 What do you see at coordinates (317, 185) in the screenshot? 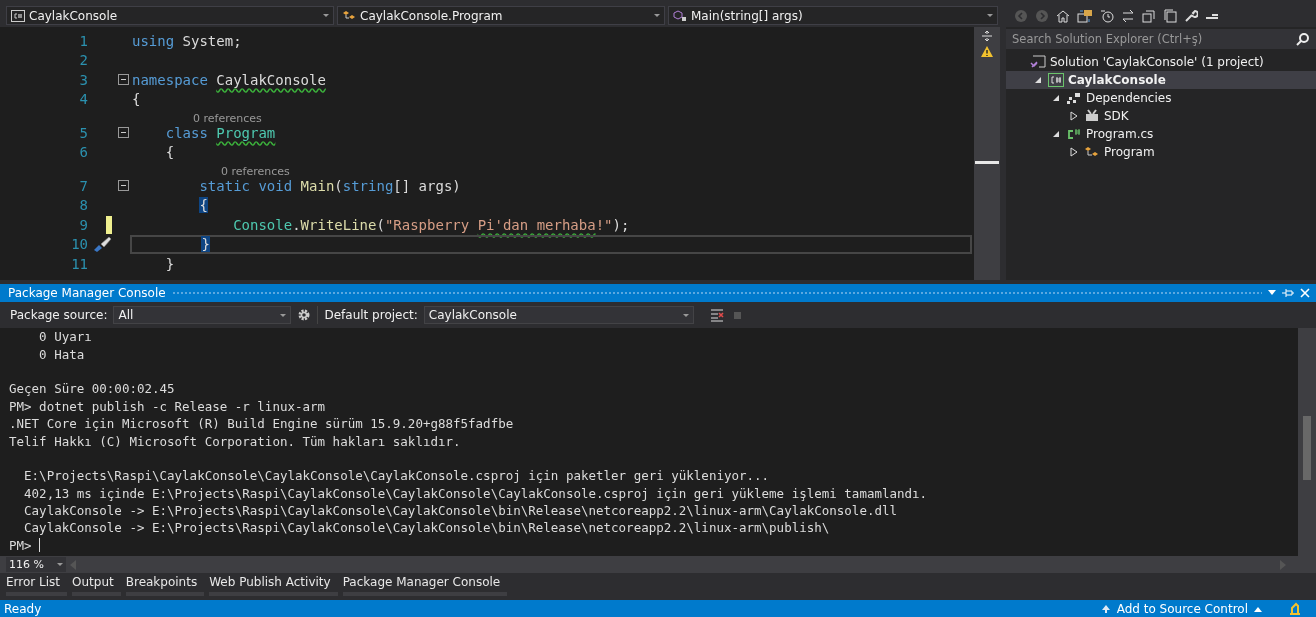
I see `code-token: Main` at bounding box center [317, 185].